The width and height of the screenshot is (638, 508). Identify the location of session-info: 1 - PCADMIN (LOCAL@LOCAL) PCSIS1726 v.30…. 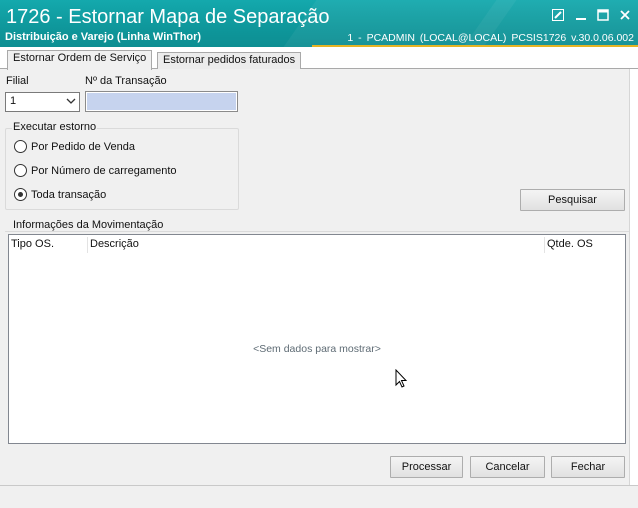
(490, 38).